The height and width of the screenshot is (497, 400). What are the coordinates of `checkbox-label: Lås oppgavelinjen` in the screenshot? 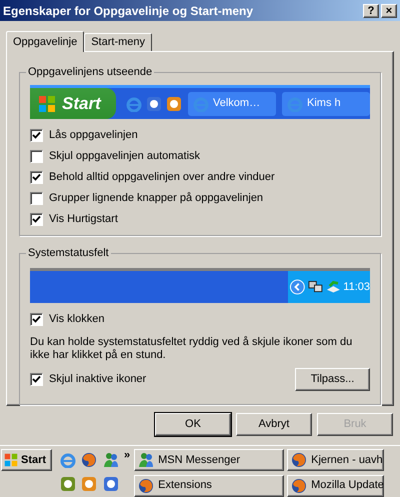 It's located at (93, 136).